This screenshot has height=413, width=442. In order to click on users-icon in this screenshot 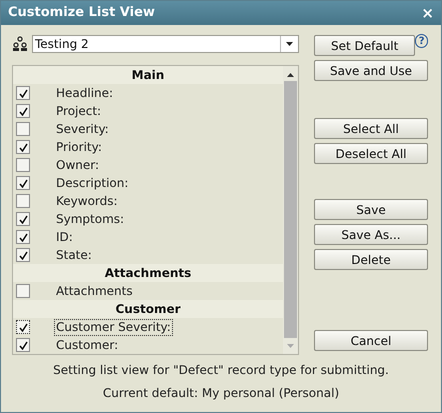, I will do `click(20, 44)`.